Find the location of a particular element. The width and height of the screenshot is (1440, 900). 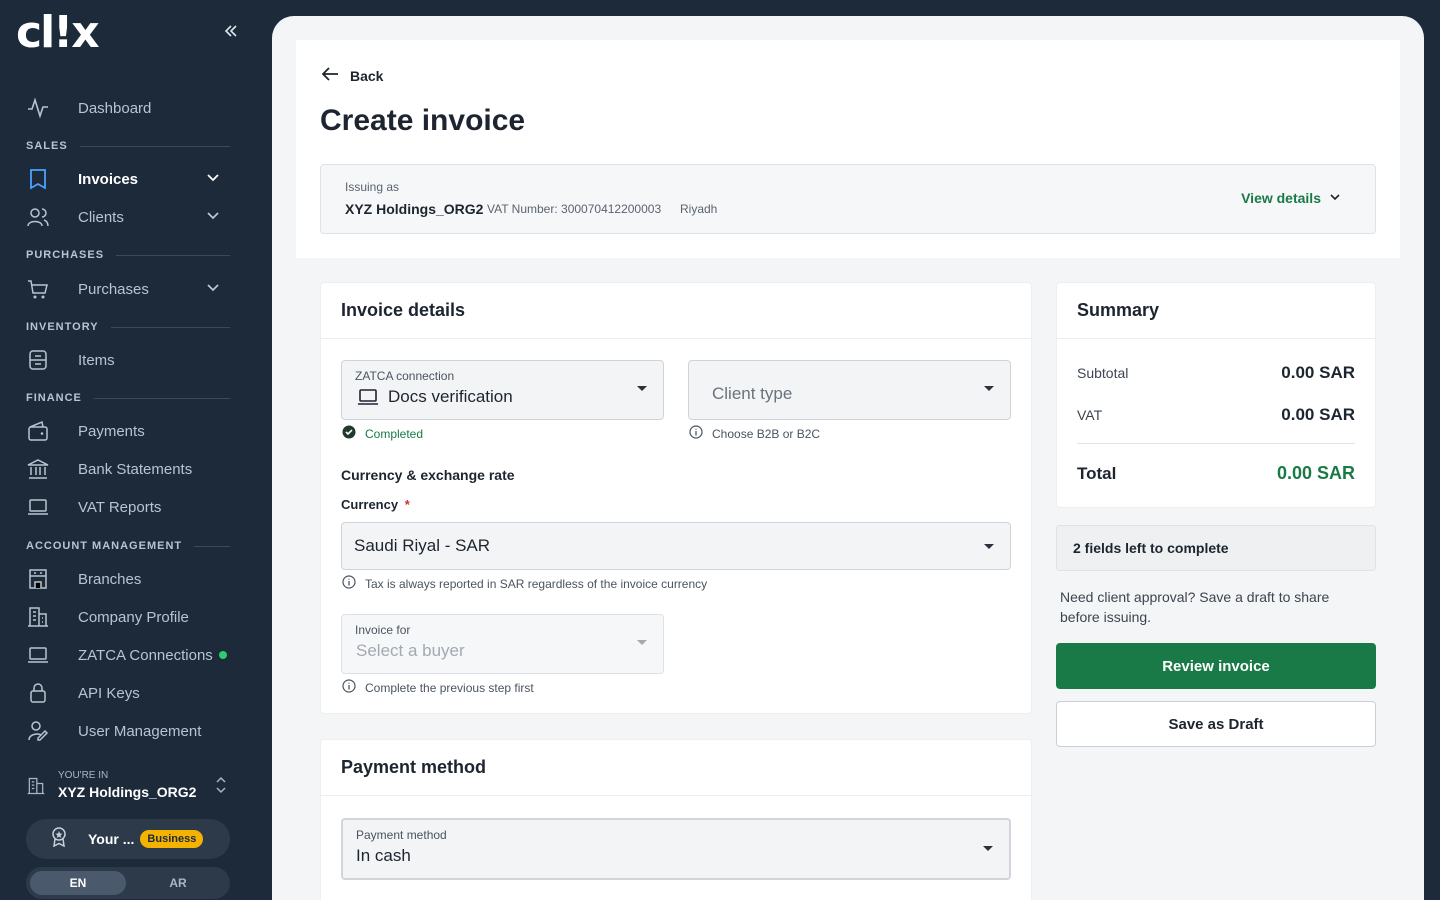

sidebar-item-label: Company Profile is located at coordinates (133, 617).